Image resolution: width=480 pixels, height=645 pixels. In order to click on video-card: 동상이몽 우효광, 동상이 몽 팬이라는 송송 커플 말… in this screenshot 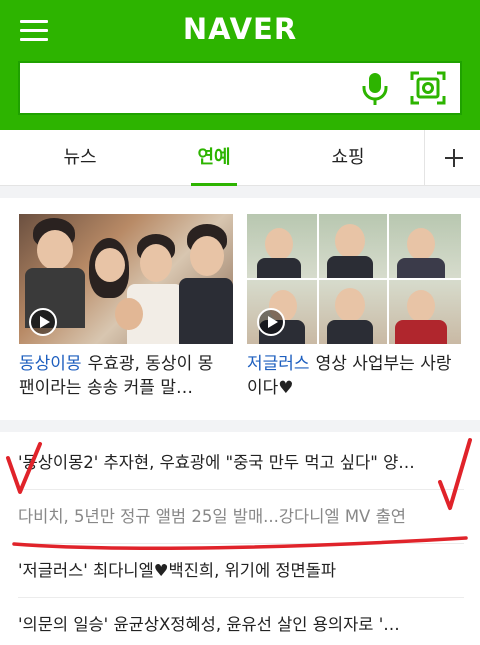, I will do `click(126, 307)`.